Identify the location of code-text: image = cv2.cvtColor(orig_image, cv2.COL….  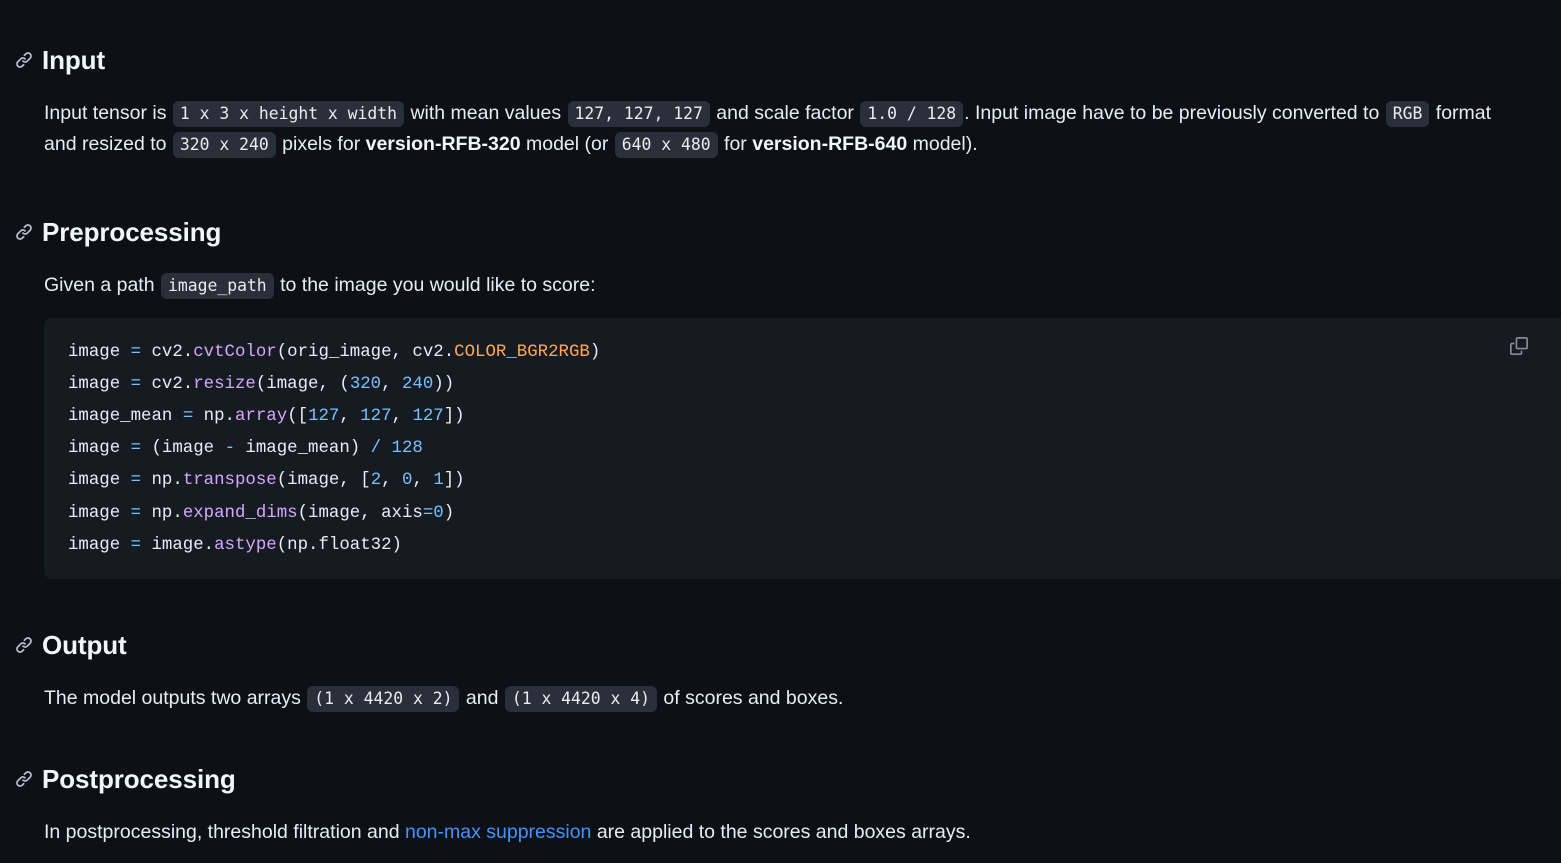
(334, 449).